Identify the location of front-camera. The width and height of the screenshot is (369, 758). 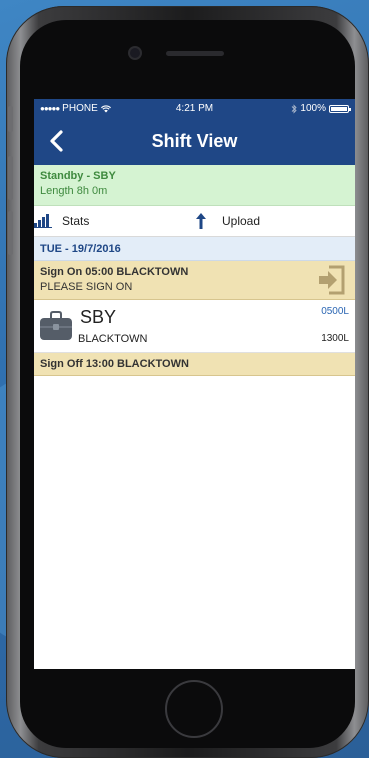
(135, 53).